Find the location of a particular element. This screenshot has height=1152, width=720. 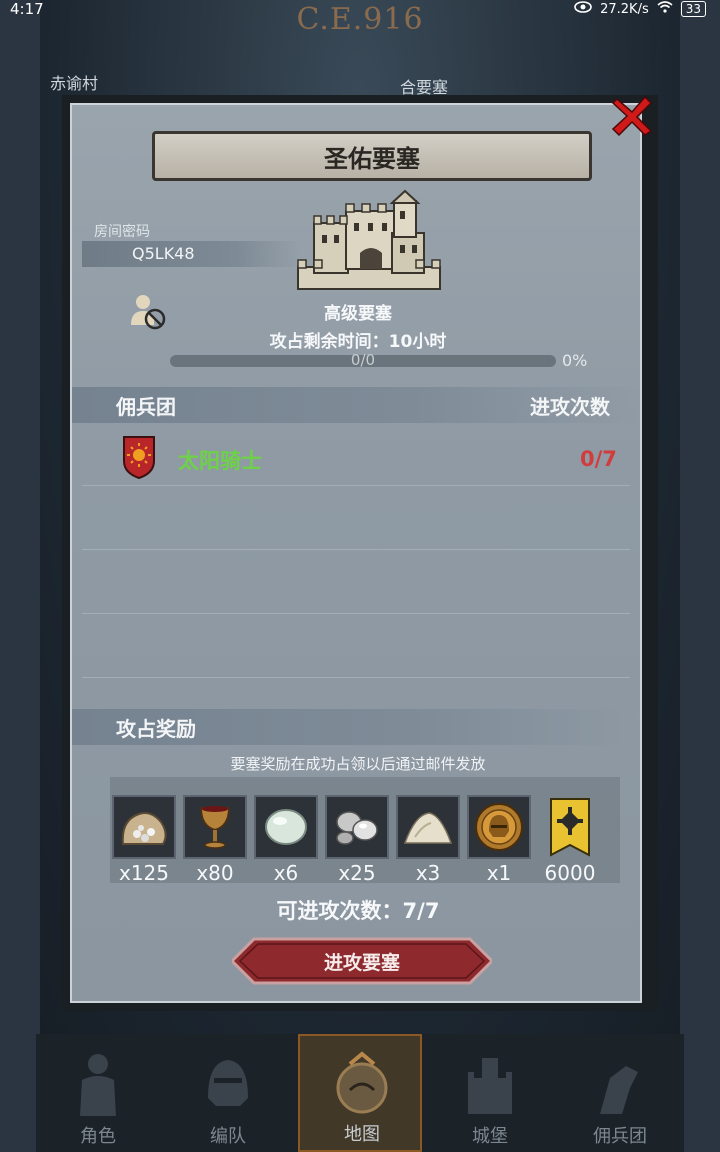

mercenary-attack-count: 0/7 is located at coordinates (598, 459).